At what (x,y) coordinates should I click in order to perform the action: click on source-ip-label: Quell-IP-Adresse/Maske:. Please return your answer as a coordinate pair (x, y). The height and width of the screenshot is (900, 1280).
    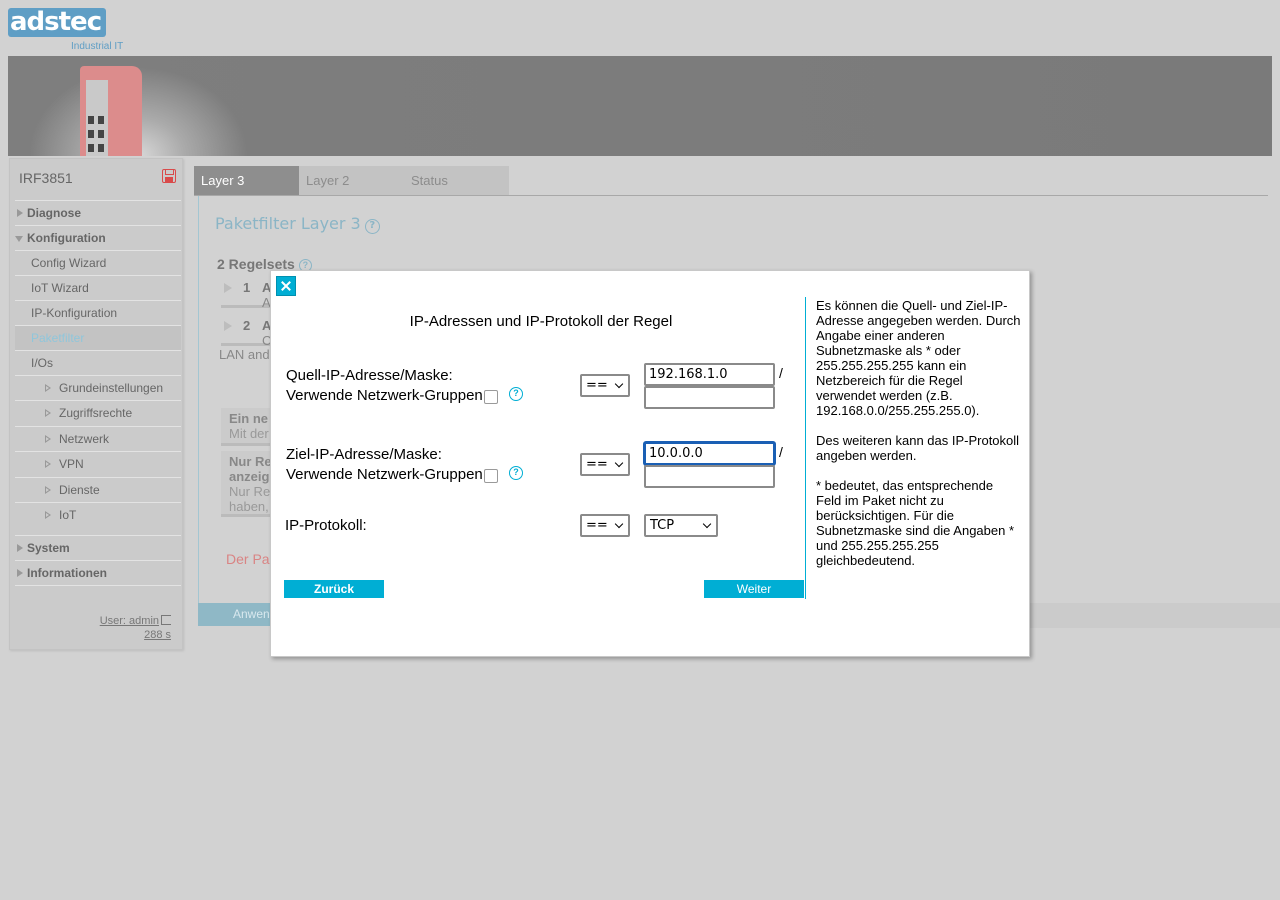
    Looking at the image, I should click on (369, 375).